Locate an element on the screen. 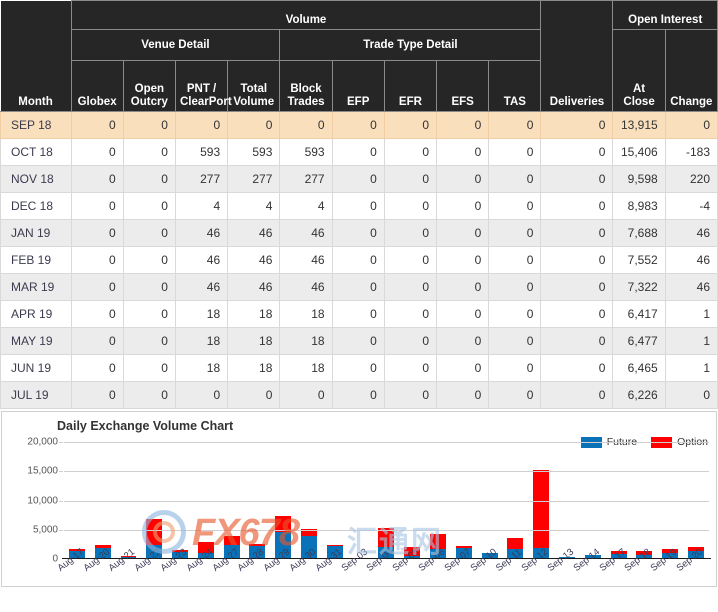  chart-y-tick-label: 20,000 is located at coordinates (42, 442).